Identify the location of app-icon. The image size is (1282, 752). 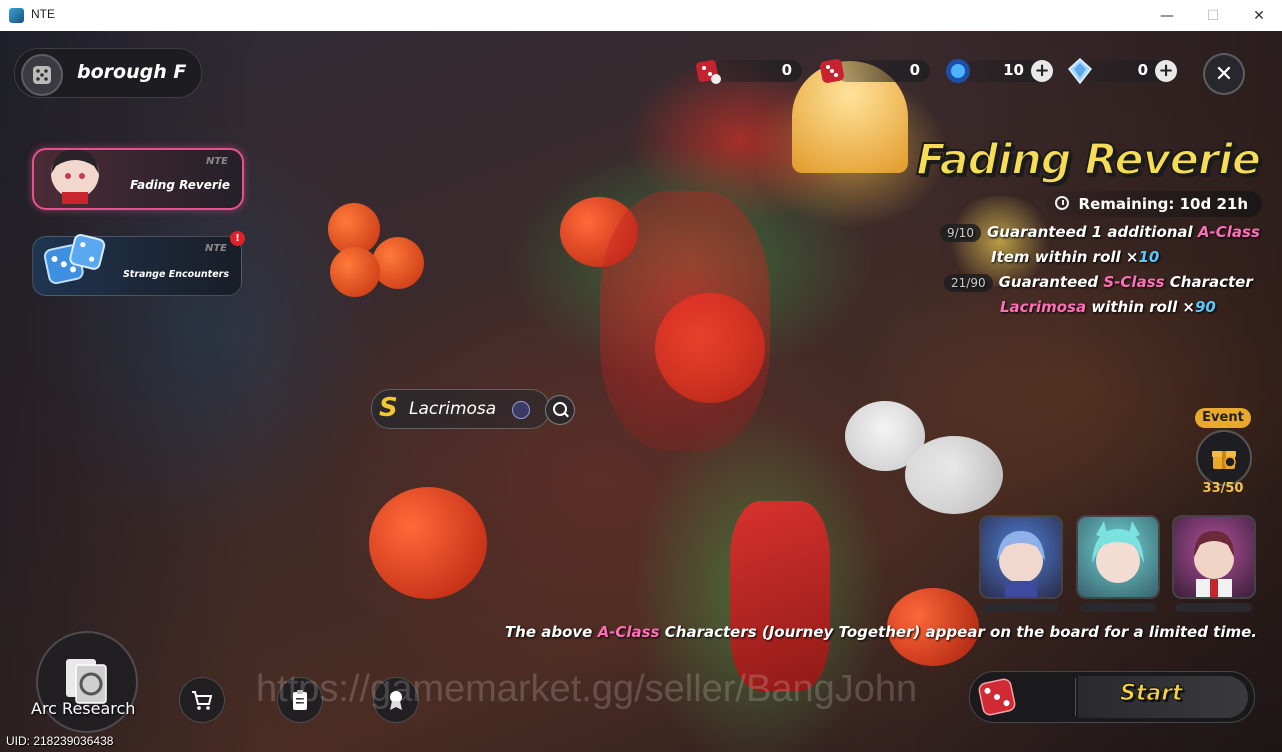
(16, 15).